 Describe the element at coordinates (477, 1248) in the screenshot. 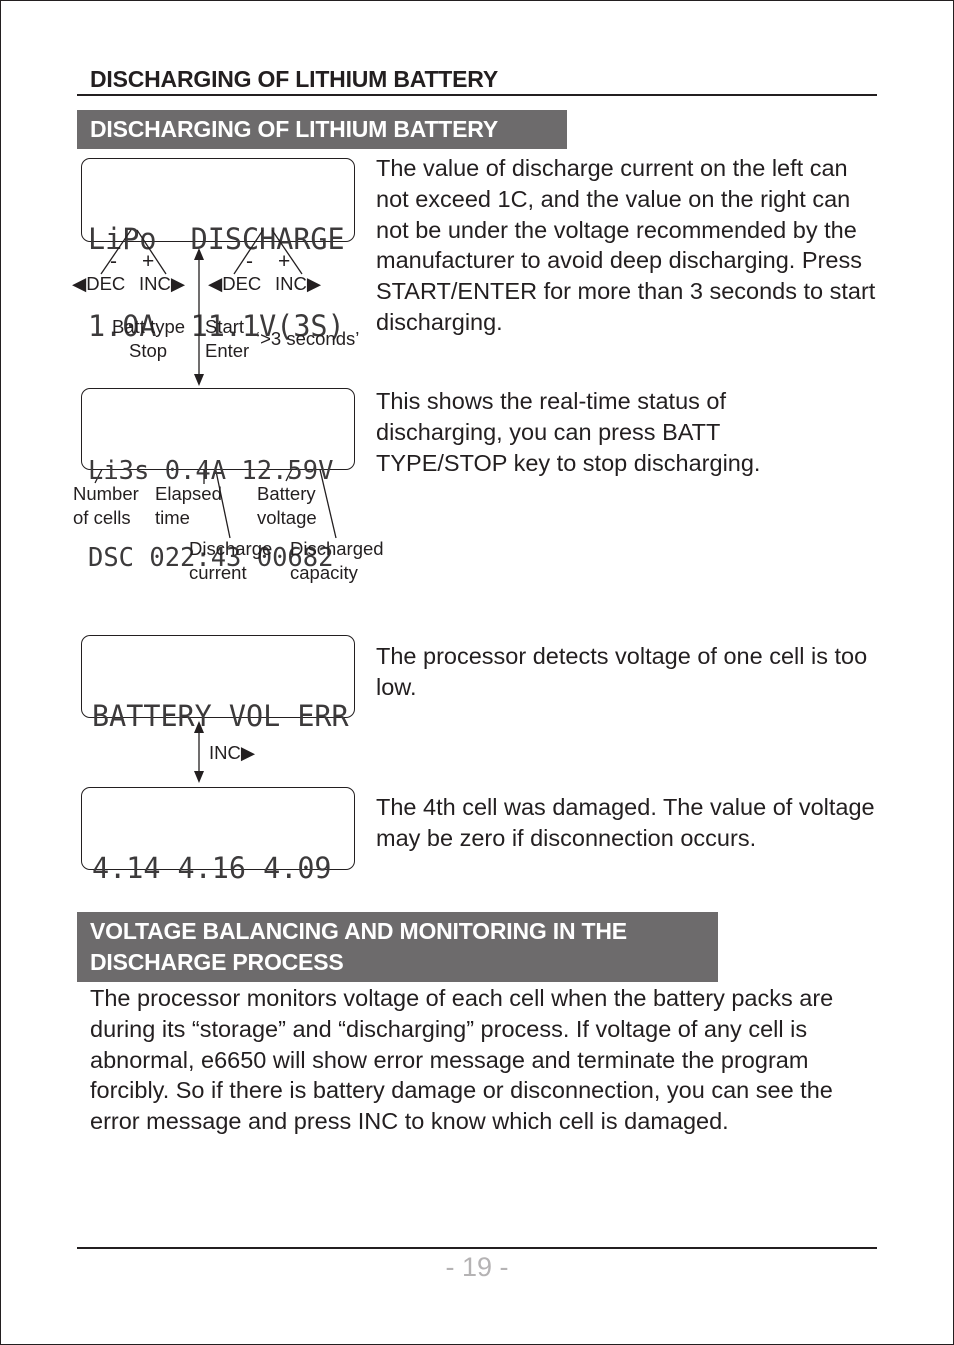

I see `footer-rule` at that location.